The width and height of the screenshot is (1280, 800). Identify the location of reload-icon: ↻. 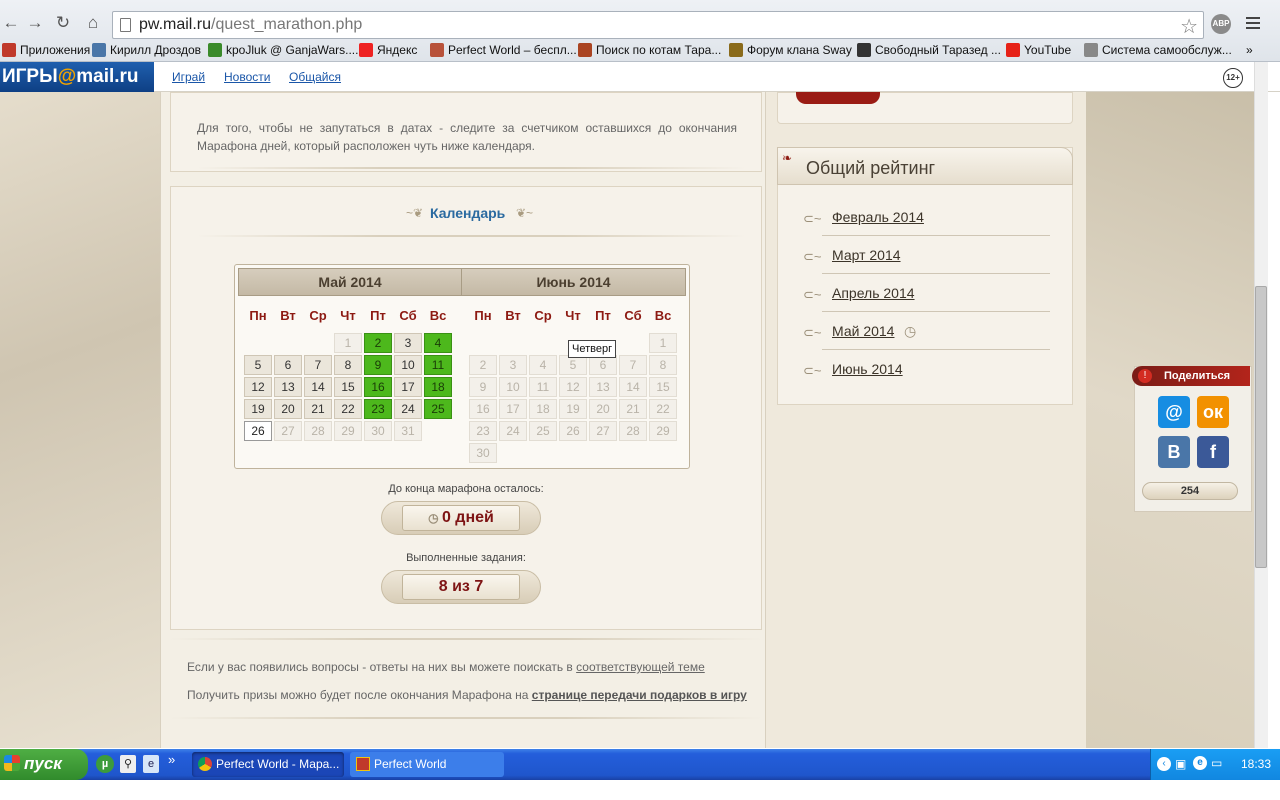
(63, 23).